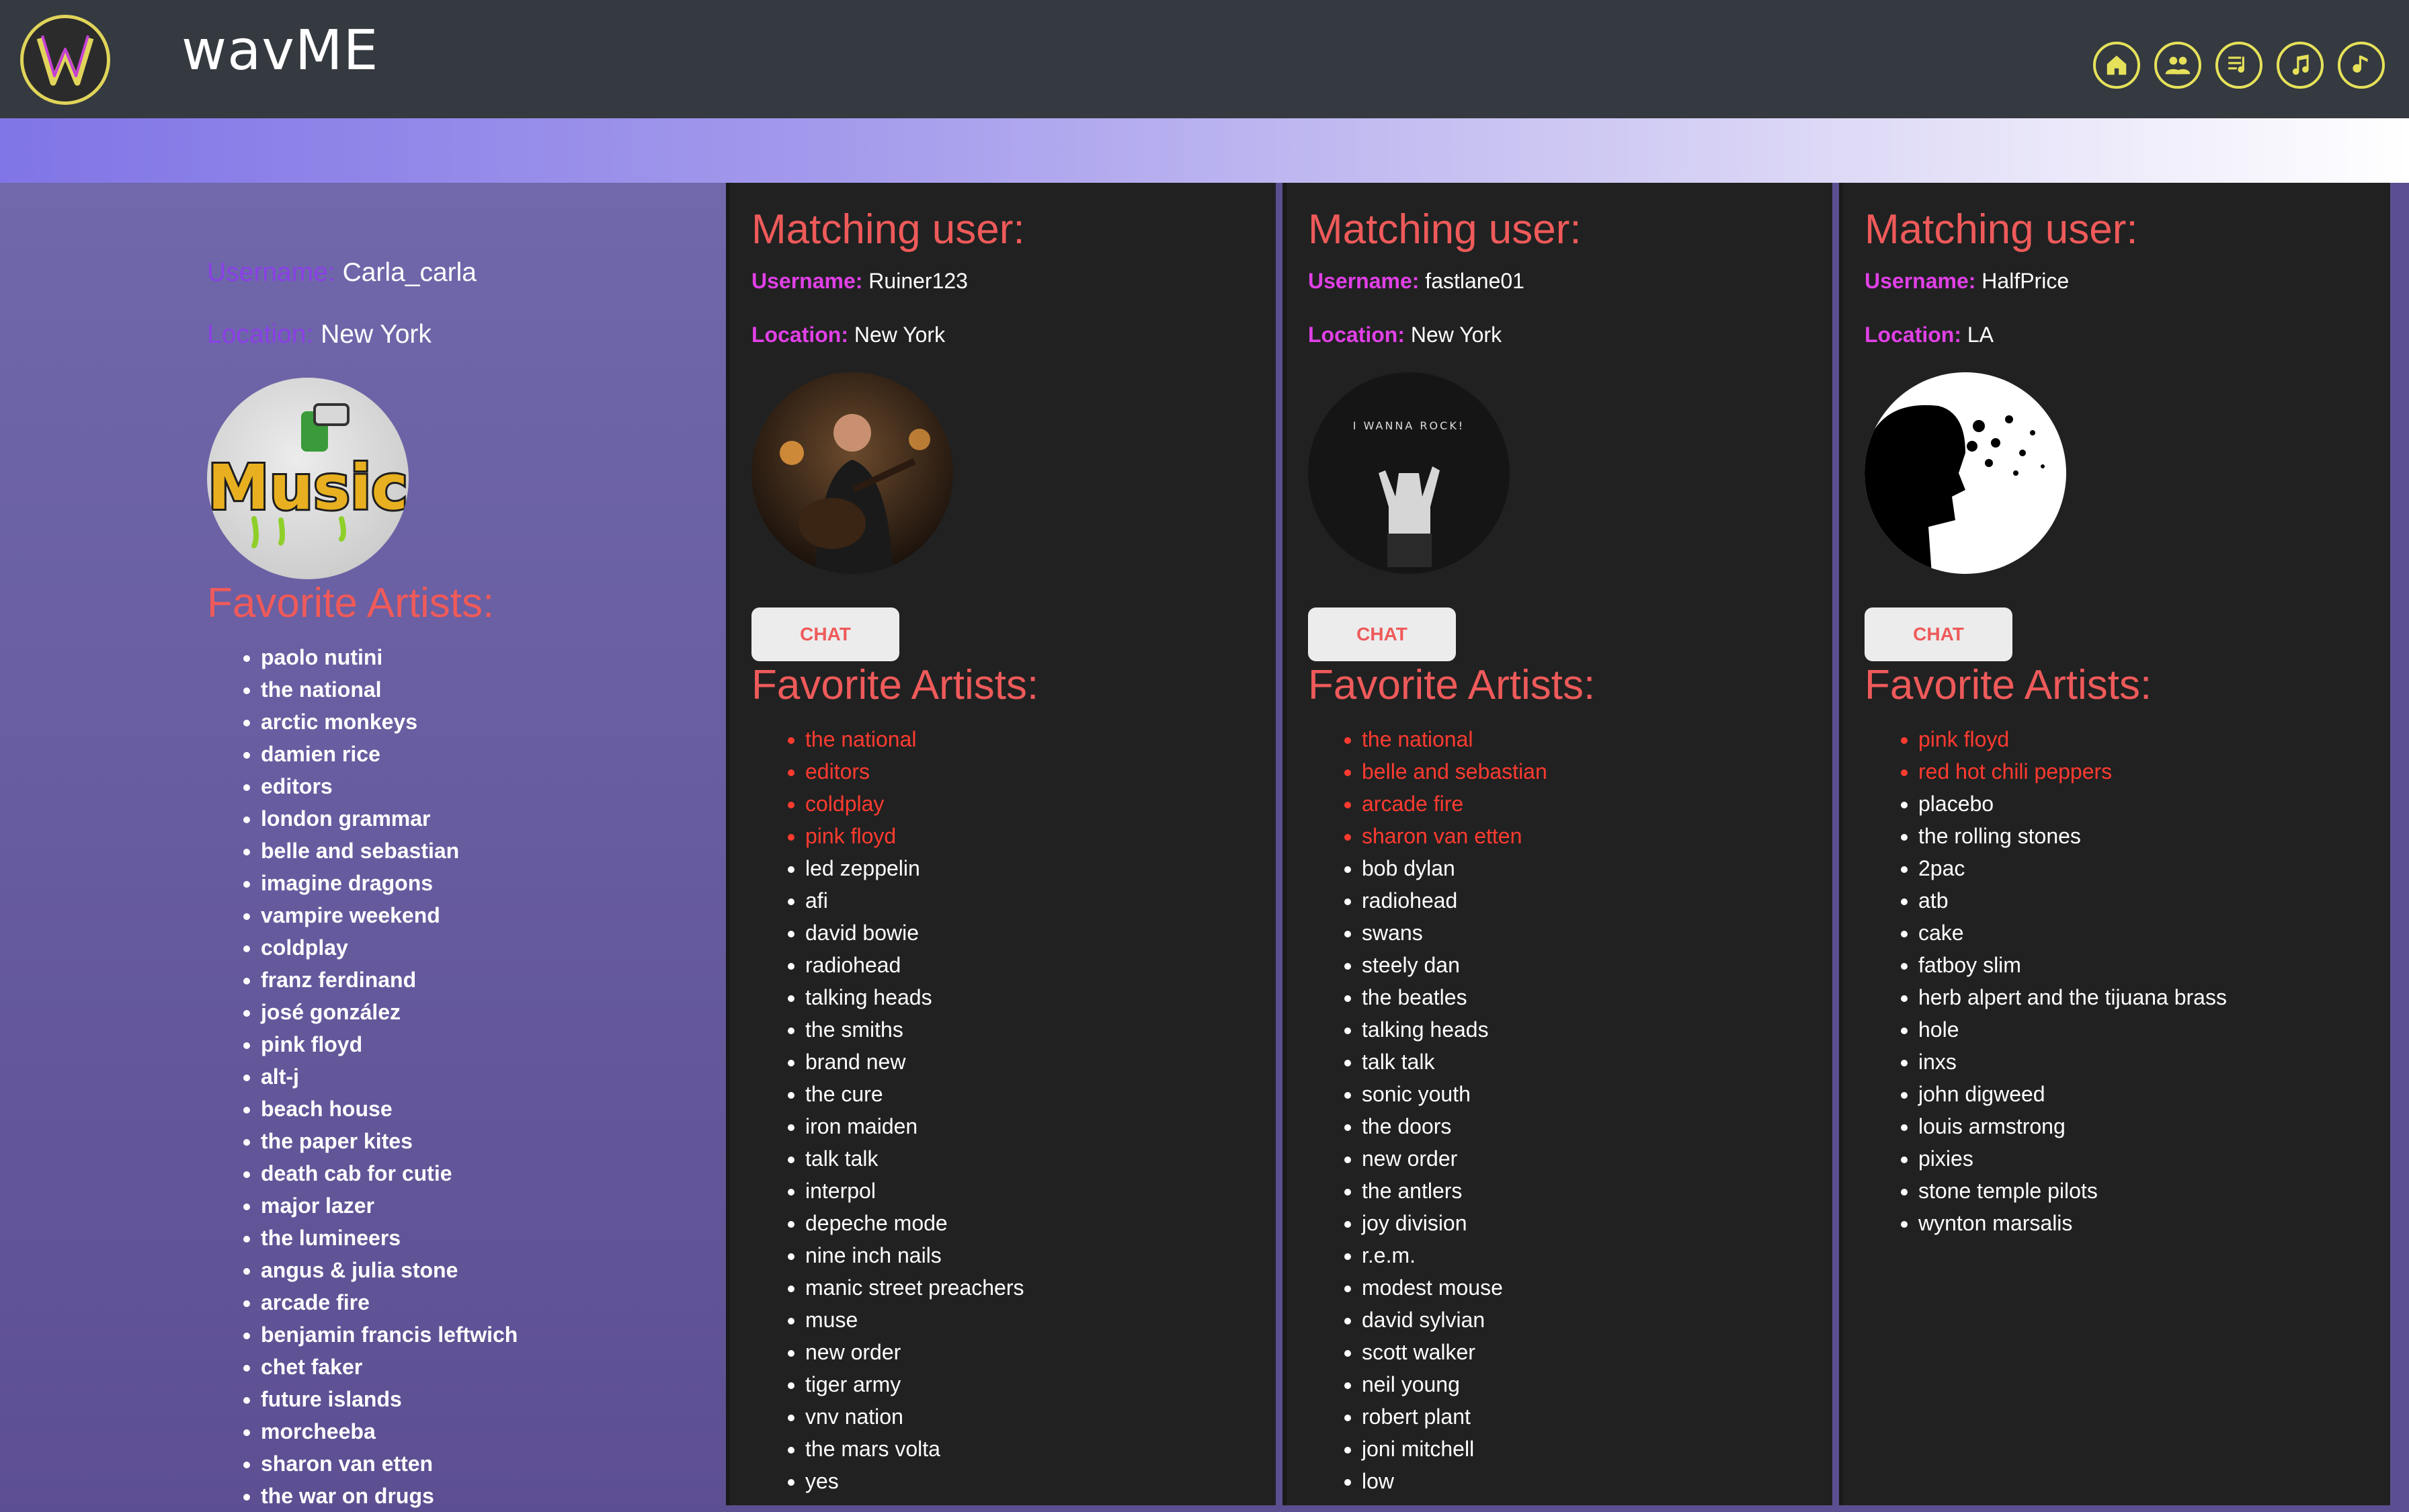 Image resolution: width=2409 pixels, height=1512 pixels. I want to click on top-navbar: wavME, so click(1205, 59).